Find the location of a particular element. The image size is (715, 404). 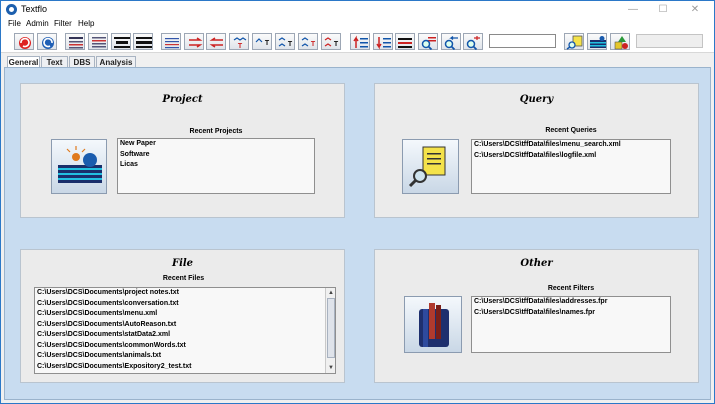

recent-filters-label: Recent Filters is located at coordinates (571, 288).